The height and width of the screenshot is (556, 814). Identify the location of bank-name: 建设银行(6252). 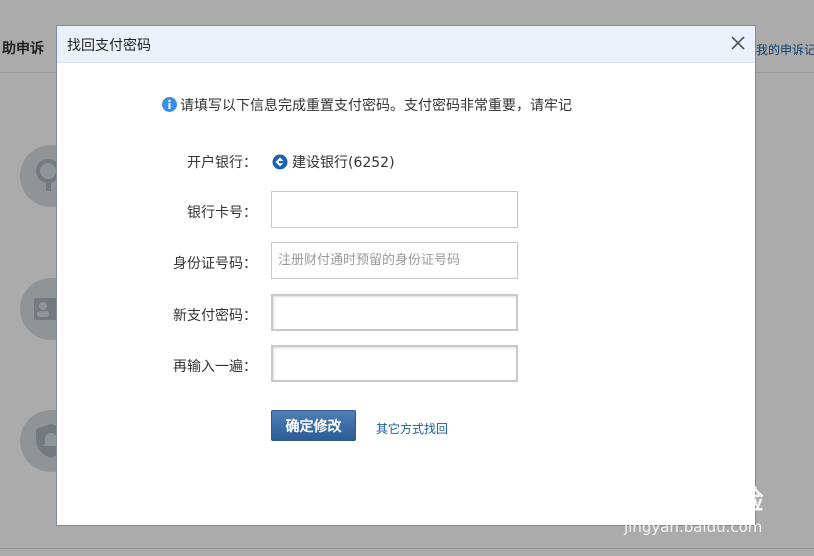
(343, 163).